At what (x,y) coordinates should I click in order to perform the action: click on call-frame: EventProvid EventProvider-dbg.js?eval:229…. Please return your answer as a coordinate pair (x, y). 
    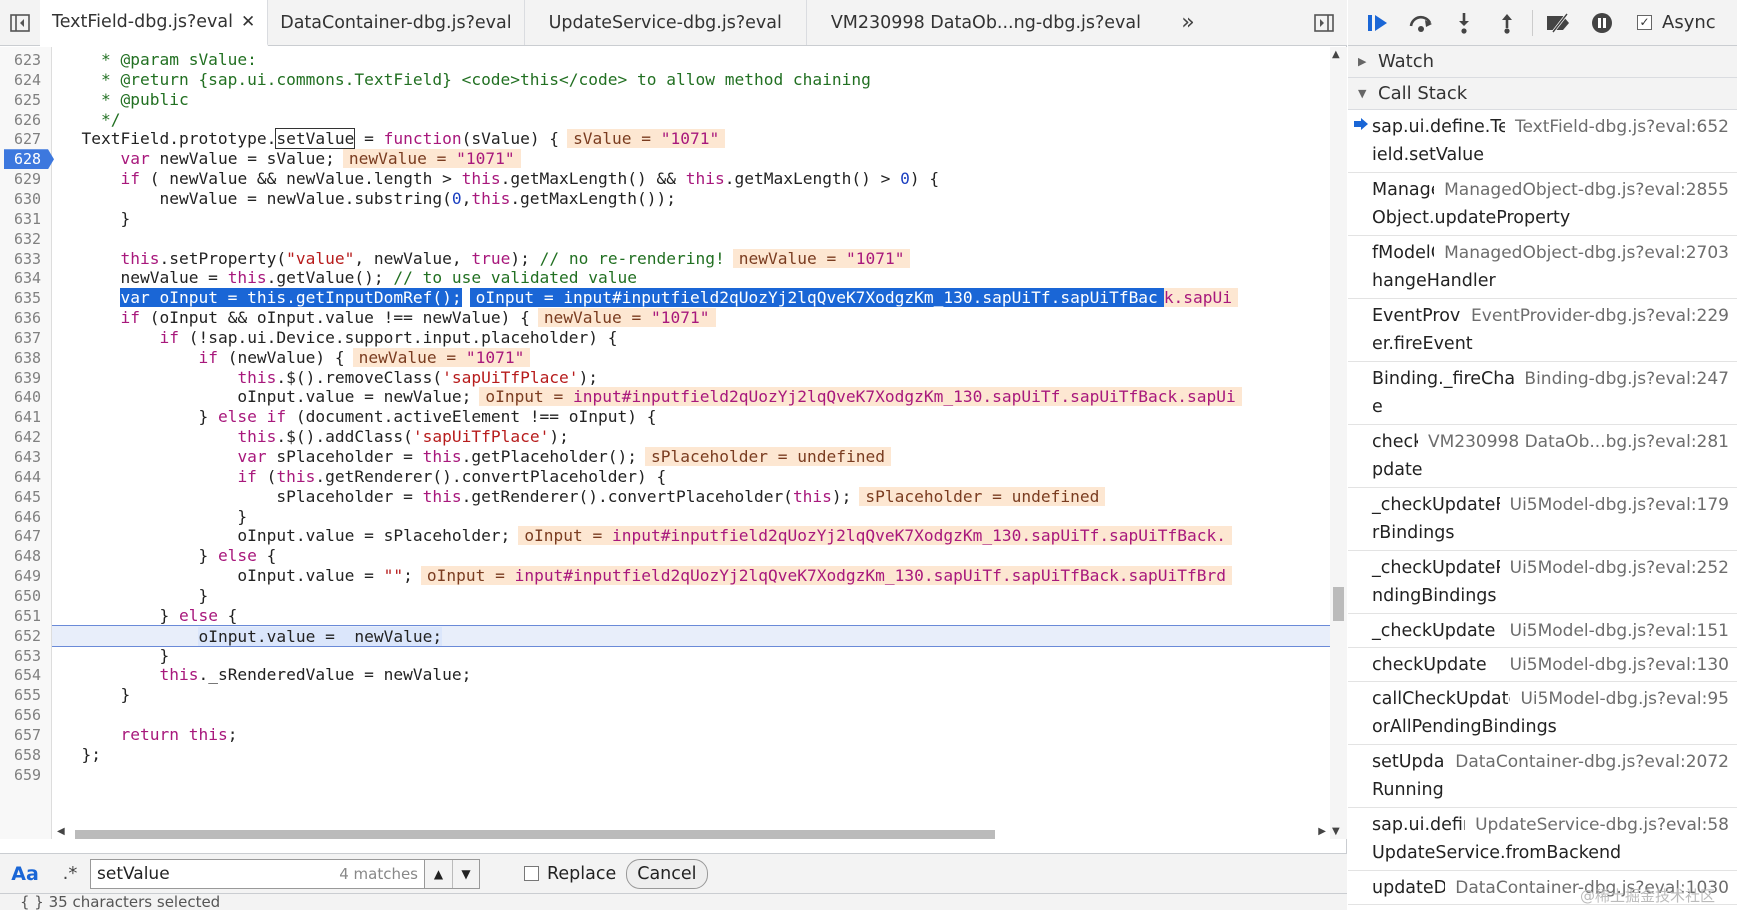
    Looking at the image, I should click on (1542, 330).